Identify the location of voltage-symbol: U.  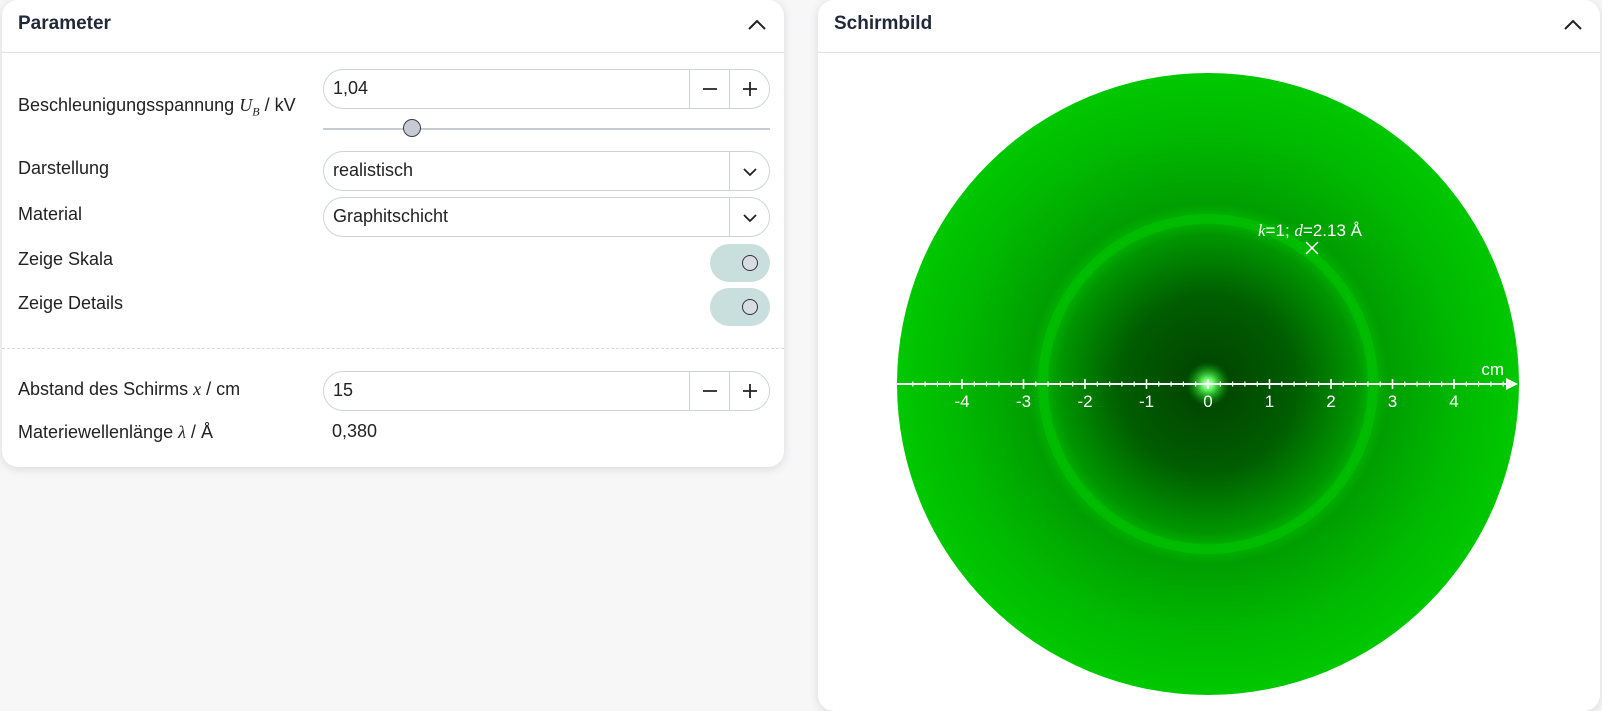
(246, 105).